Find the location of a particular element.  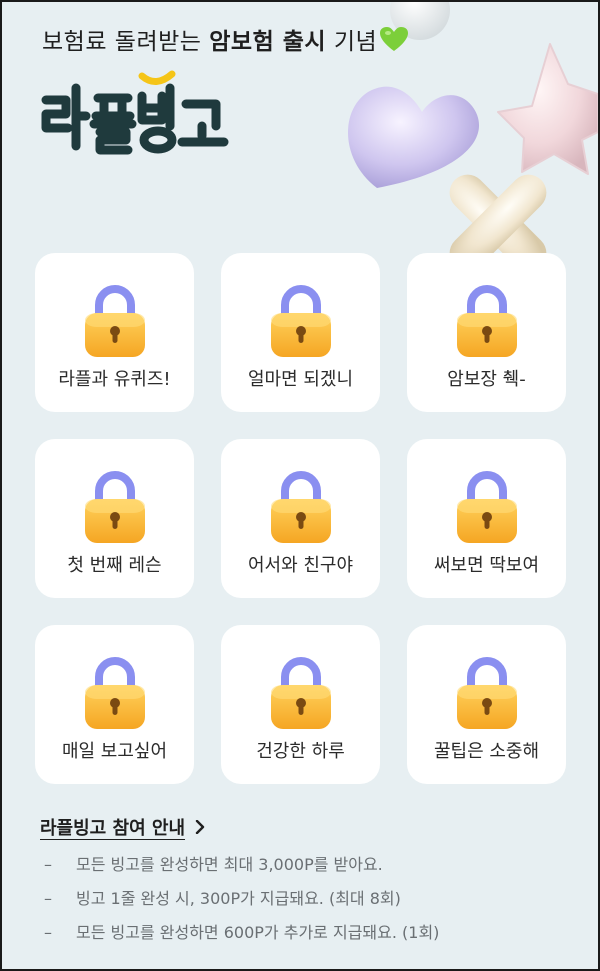

headline-prefix: 보험료 돌려받는 is located at coordinates (122, 42).